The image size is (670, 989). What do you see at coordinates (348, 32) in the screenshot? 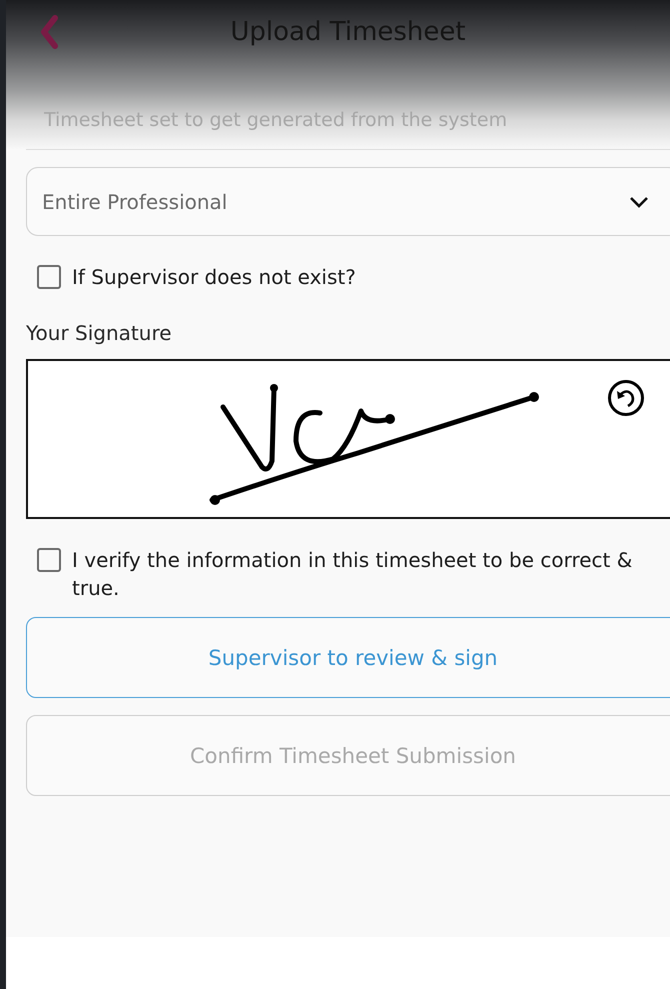
I see `screen-title: Upload Timesheet` at bounding box center [348, 32].